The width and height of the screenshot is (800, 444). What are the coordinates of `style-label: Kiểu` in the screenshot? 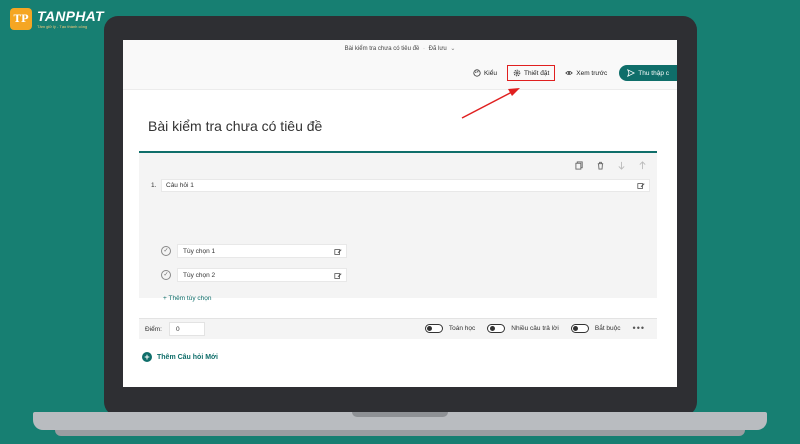 It's located at (490, 73).